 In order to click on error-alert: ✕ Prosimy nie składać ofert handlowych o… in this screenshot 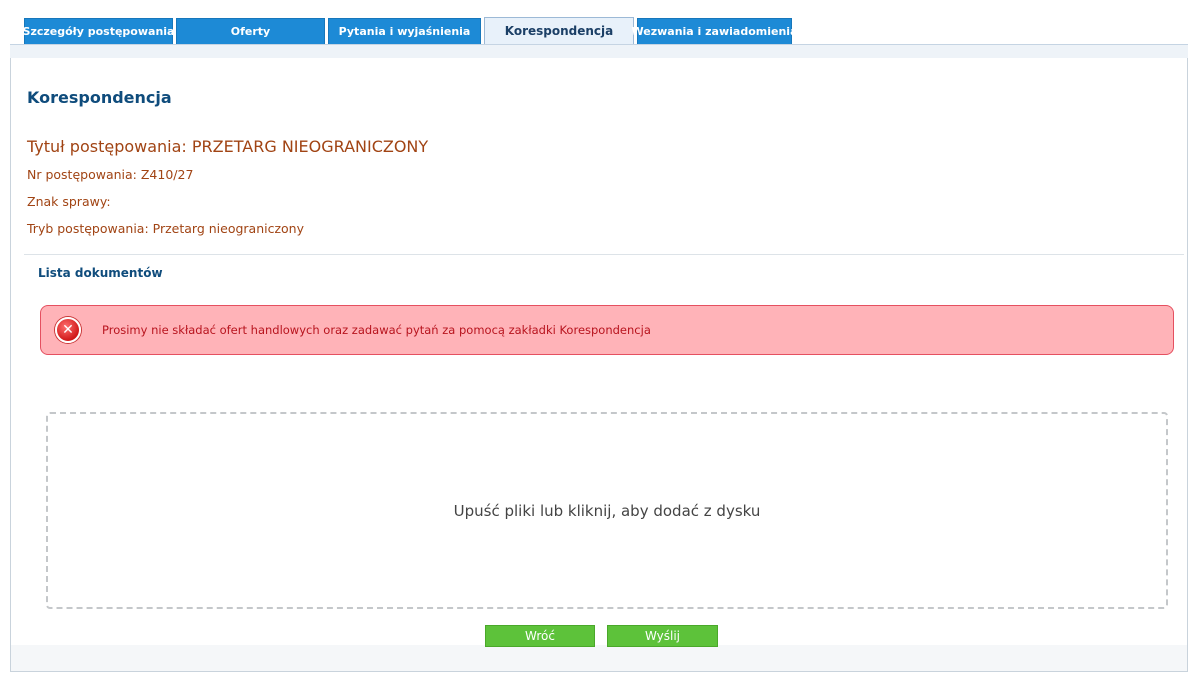, I will do `click(607, 330)`.